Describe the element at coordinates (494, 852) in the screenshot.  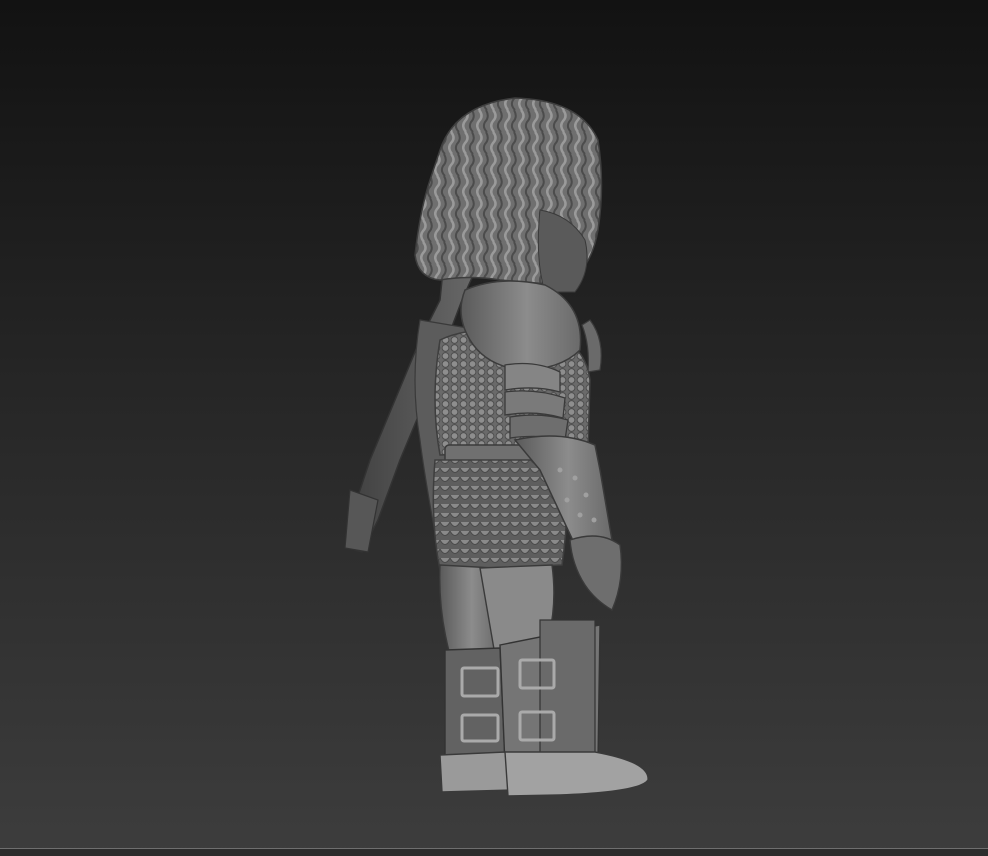
I see `viewport-bottom-strip` at that location.